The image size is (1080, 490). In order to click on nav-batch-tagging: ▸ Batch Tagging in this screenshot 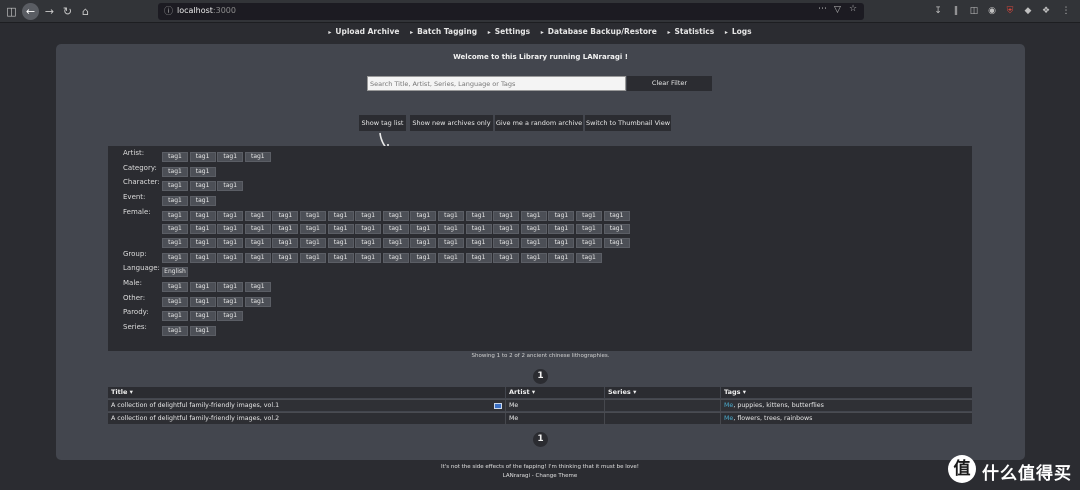, I will do `click(443, 31)`.